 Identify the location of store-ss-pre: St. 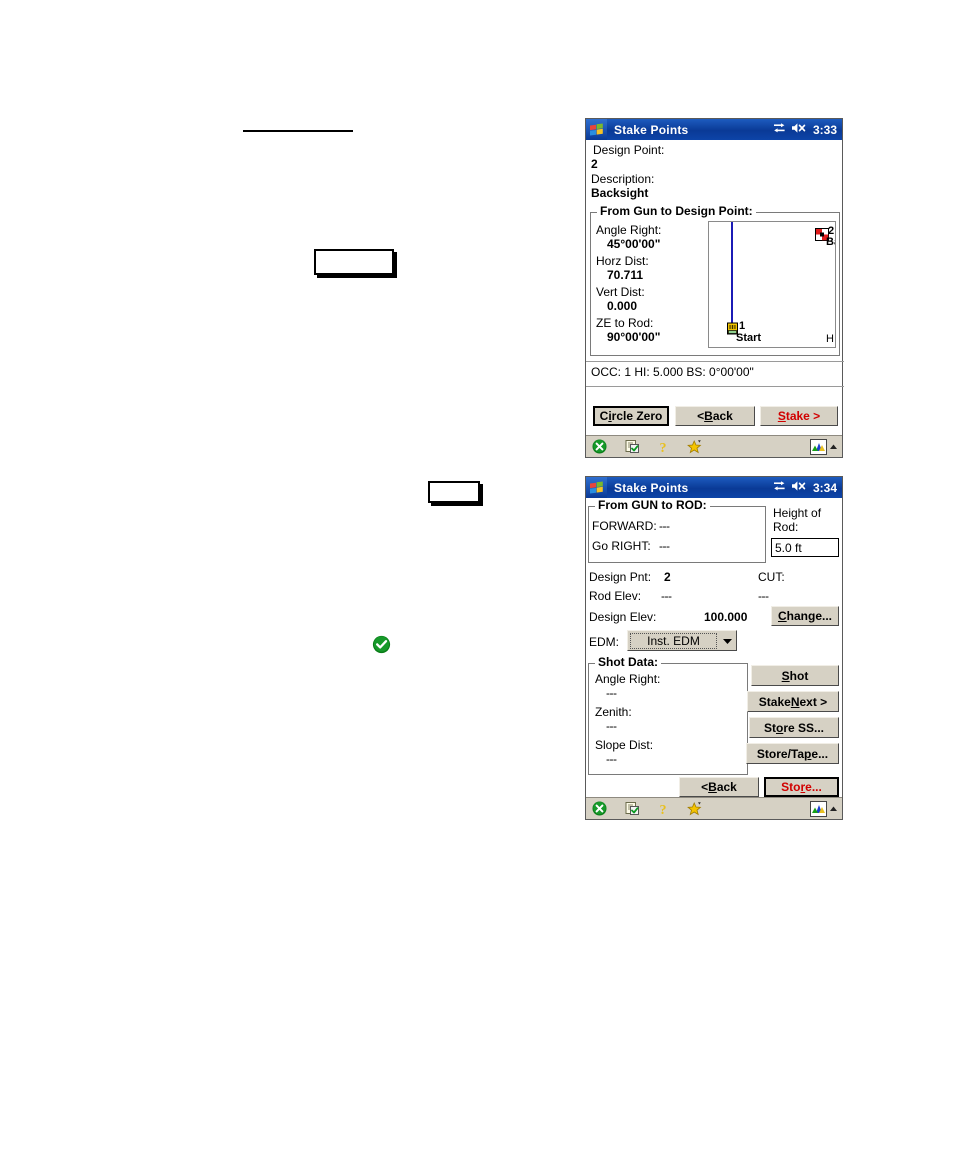
(769, 727).